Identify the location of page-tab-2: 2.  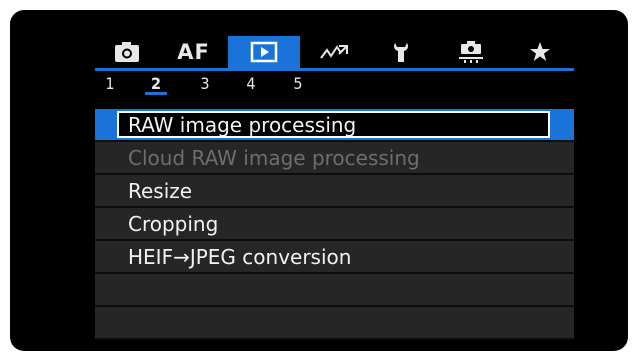
(156, 83).